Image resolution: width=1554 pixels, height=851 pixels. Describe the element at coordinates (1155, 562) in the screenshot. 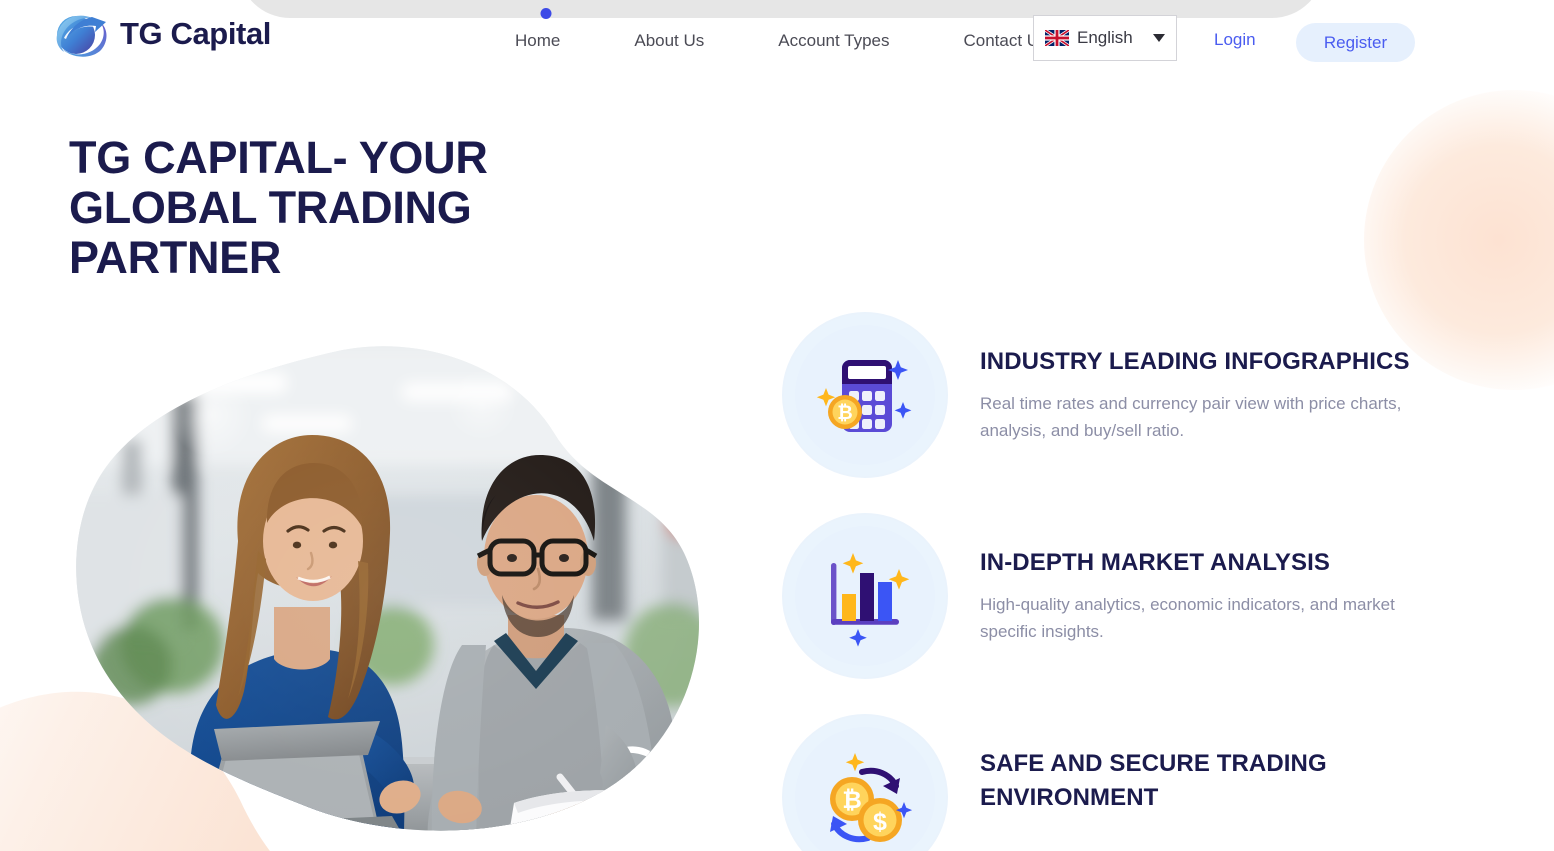

I see `feature-title: IN-DEPTH MARKET ANALYSIS` at that location.